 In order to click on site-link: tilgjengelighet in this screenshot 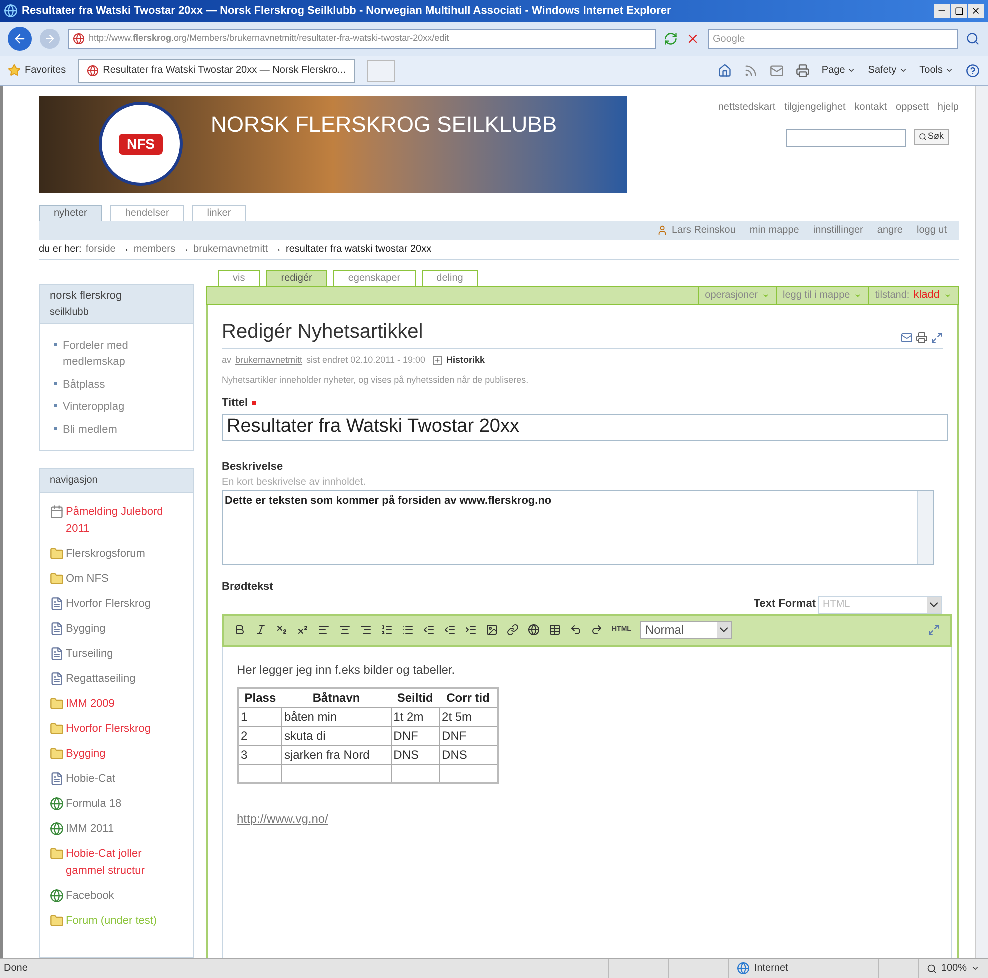, I will do `click(815, 107)`.